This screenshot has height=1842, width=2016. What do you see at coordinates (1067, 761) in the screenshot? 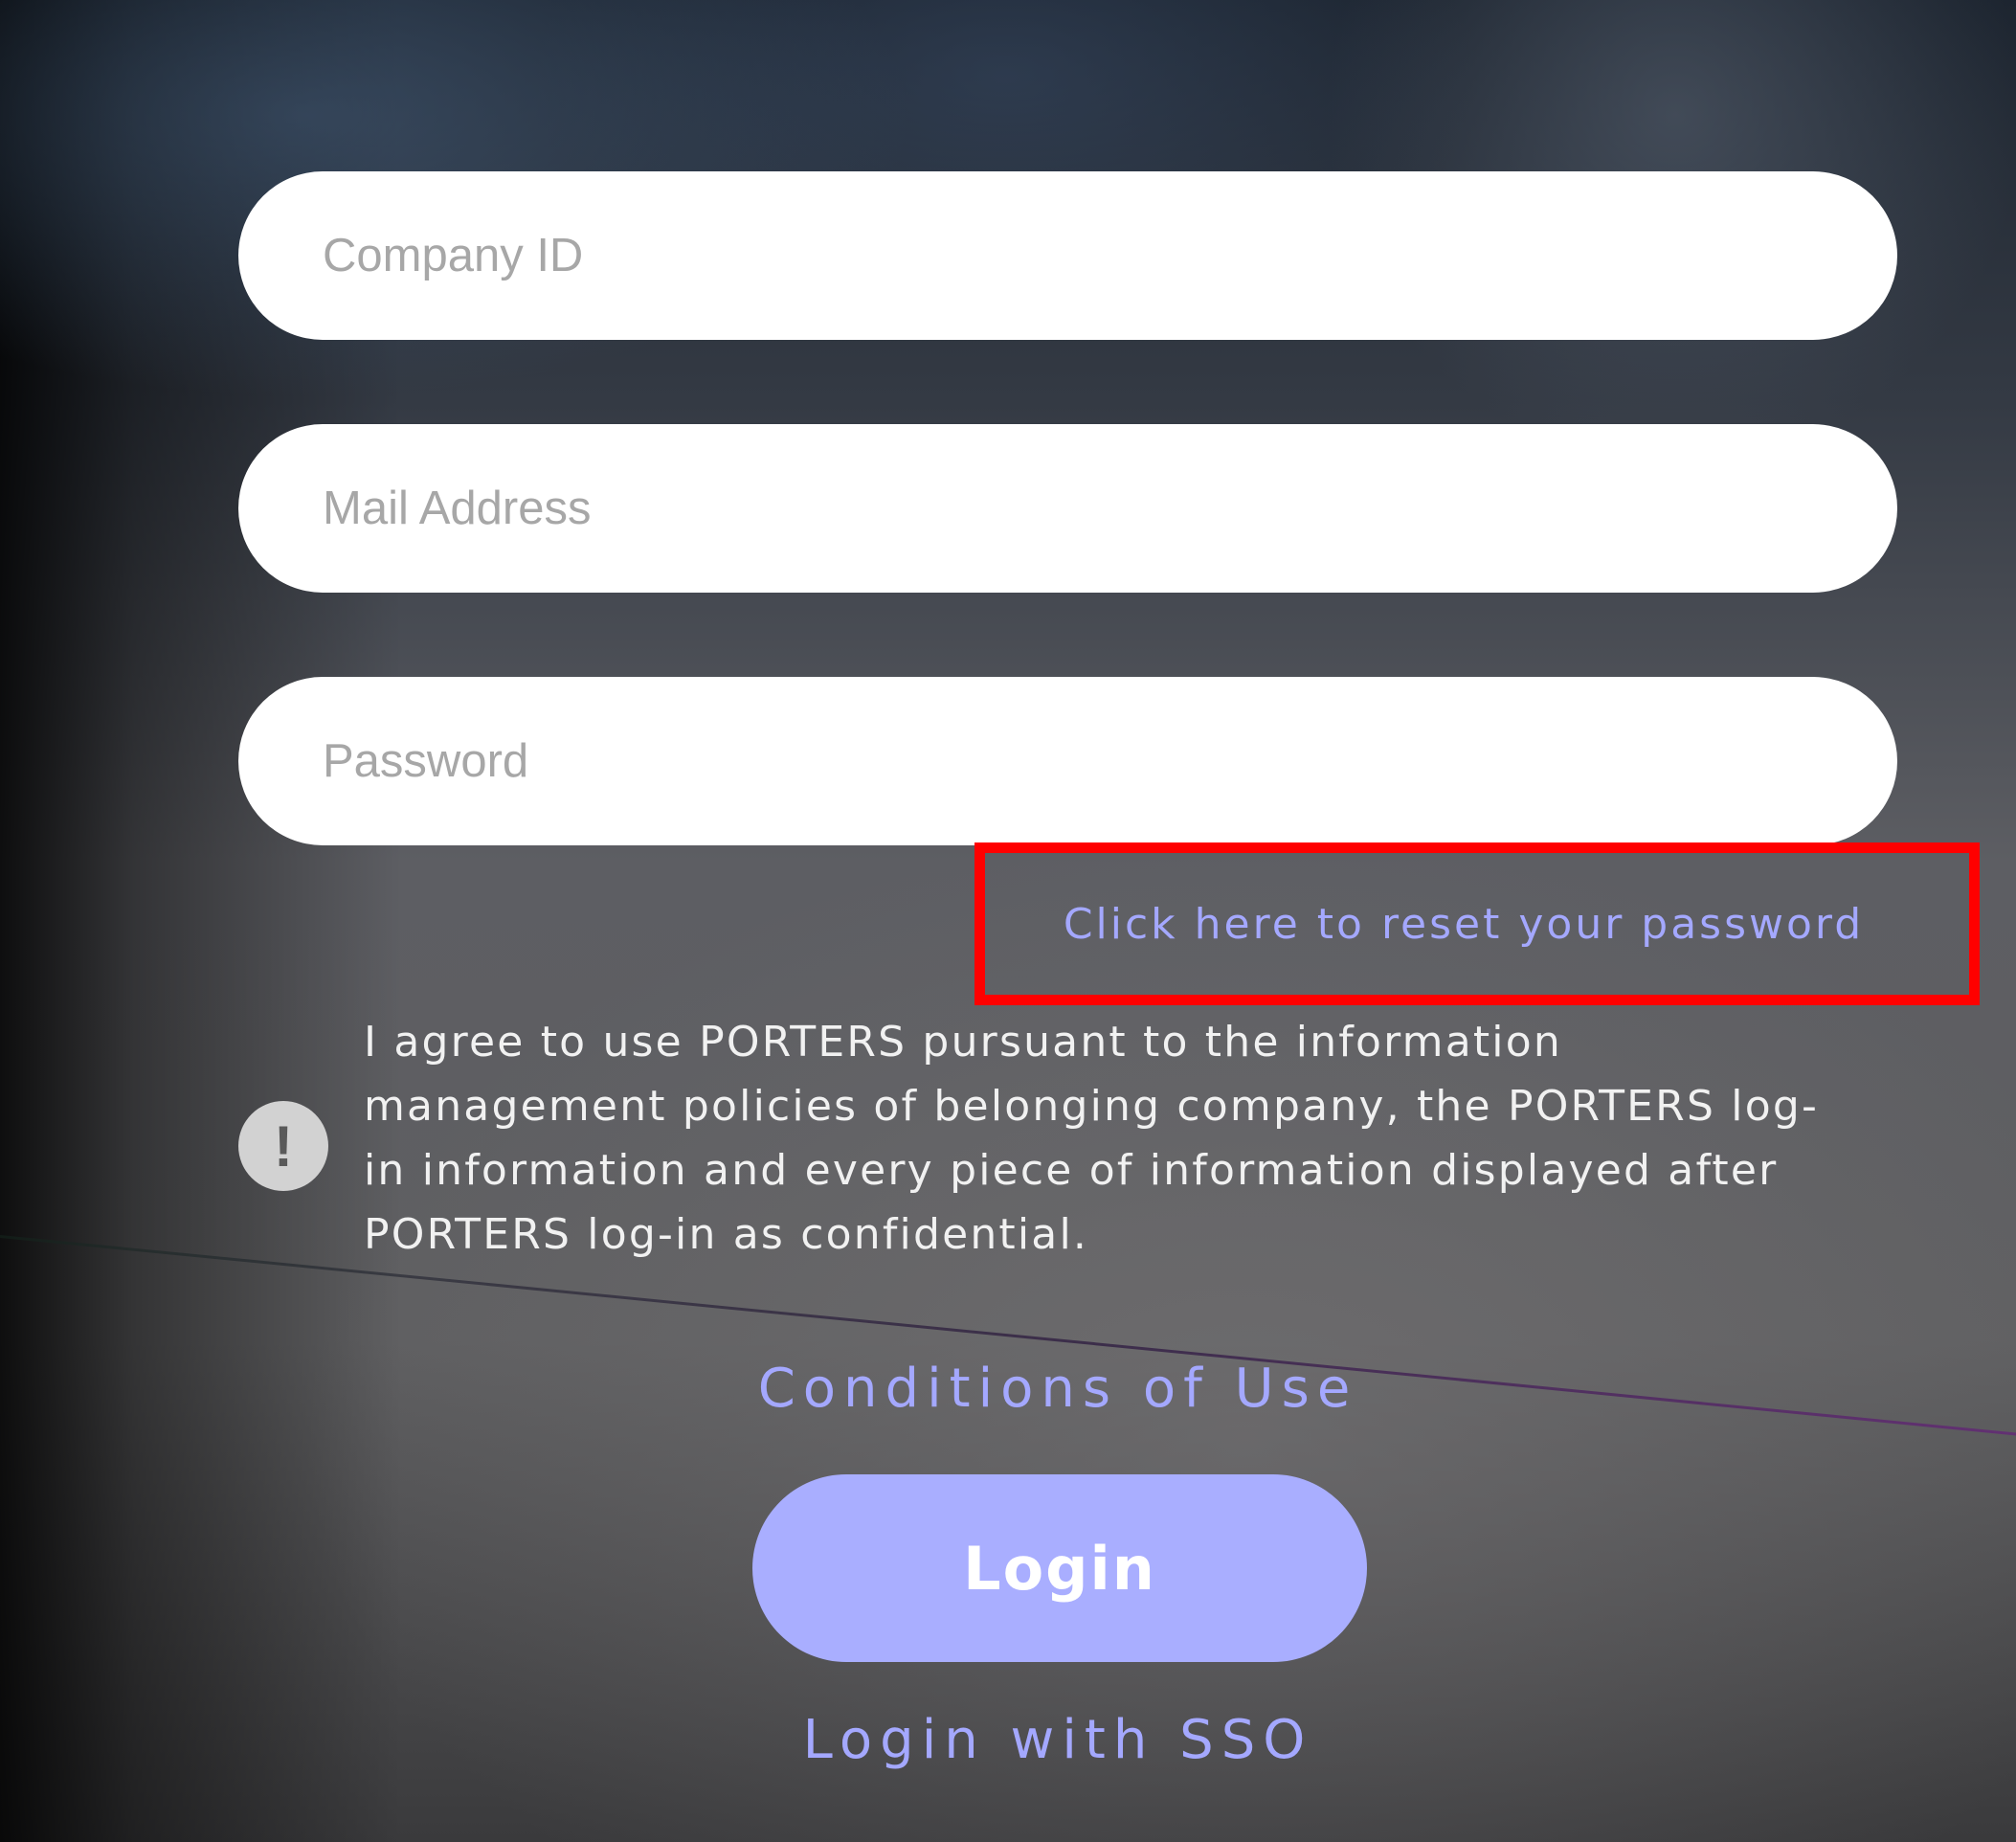
I see `password-input` at bounding box center [1067, 761].